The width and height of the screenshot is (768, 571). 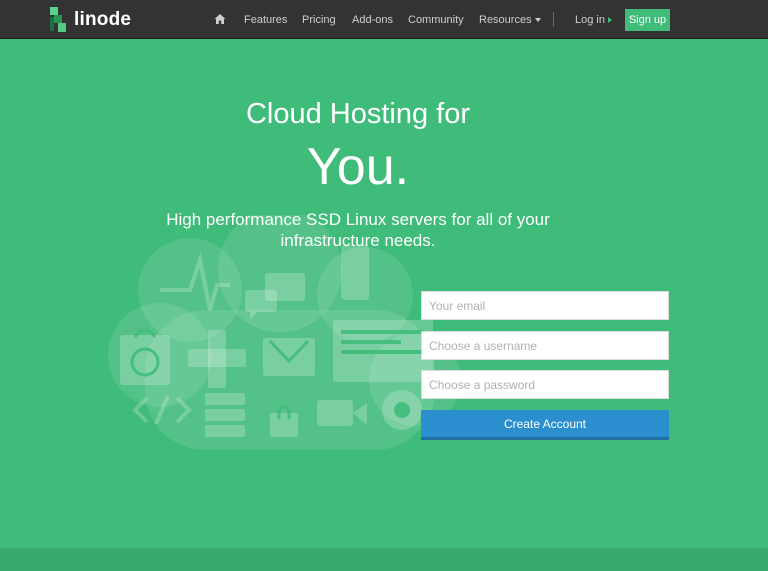 I want to click on shopping-bag-icon, so click(x=145, y=360).